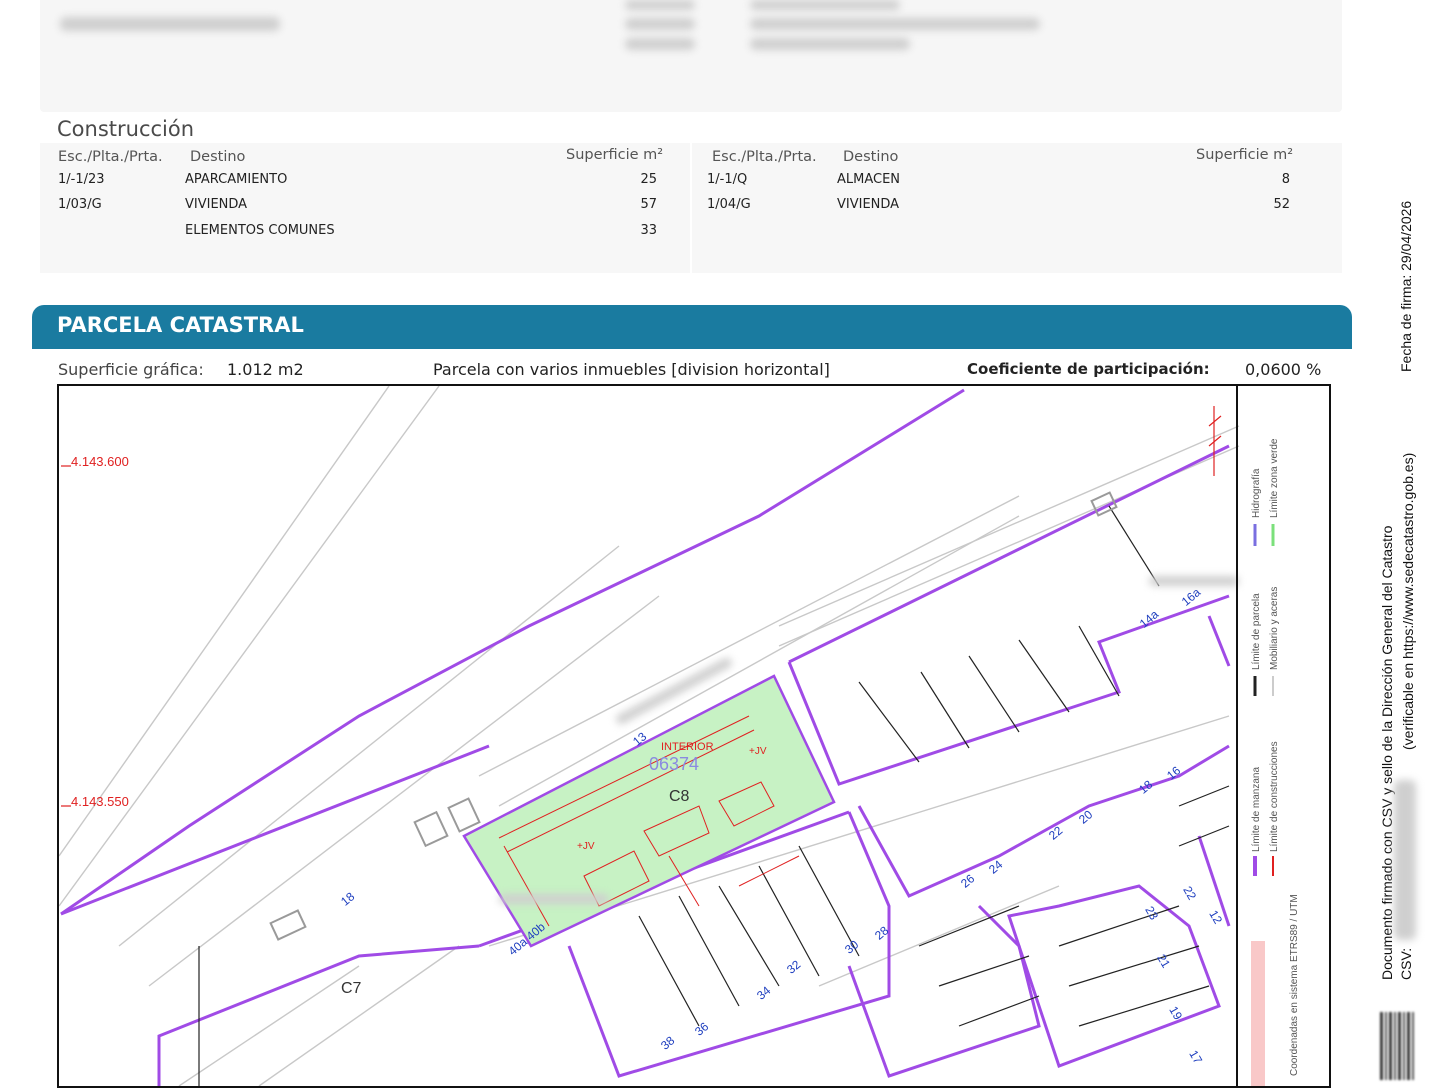  I want to click on coeficiente-value: 0,0600 %, so click(1283, 369).